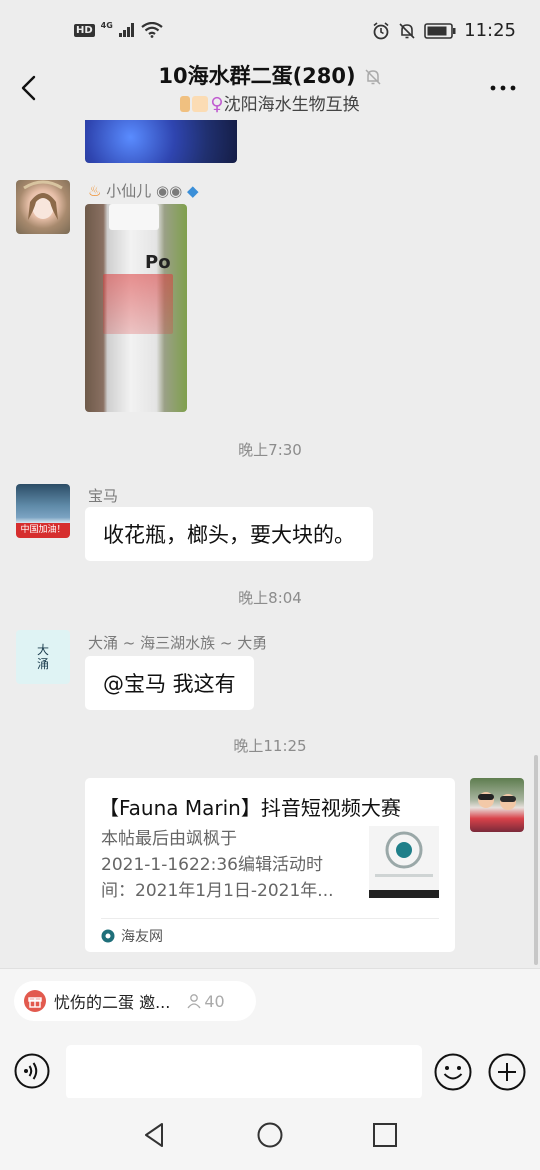 This screenshot has width=540, height=1170. Describe the element at coordinates (407, 30) in the screenshot. I see `bell-off-icon` at that location.